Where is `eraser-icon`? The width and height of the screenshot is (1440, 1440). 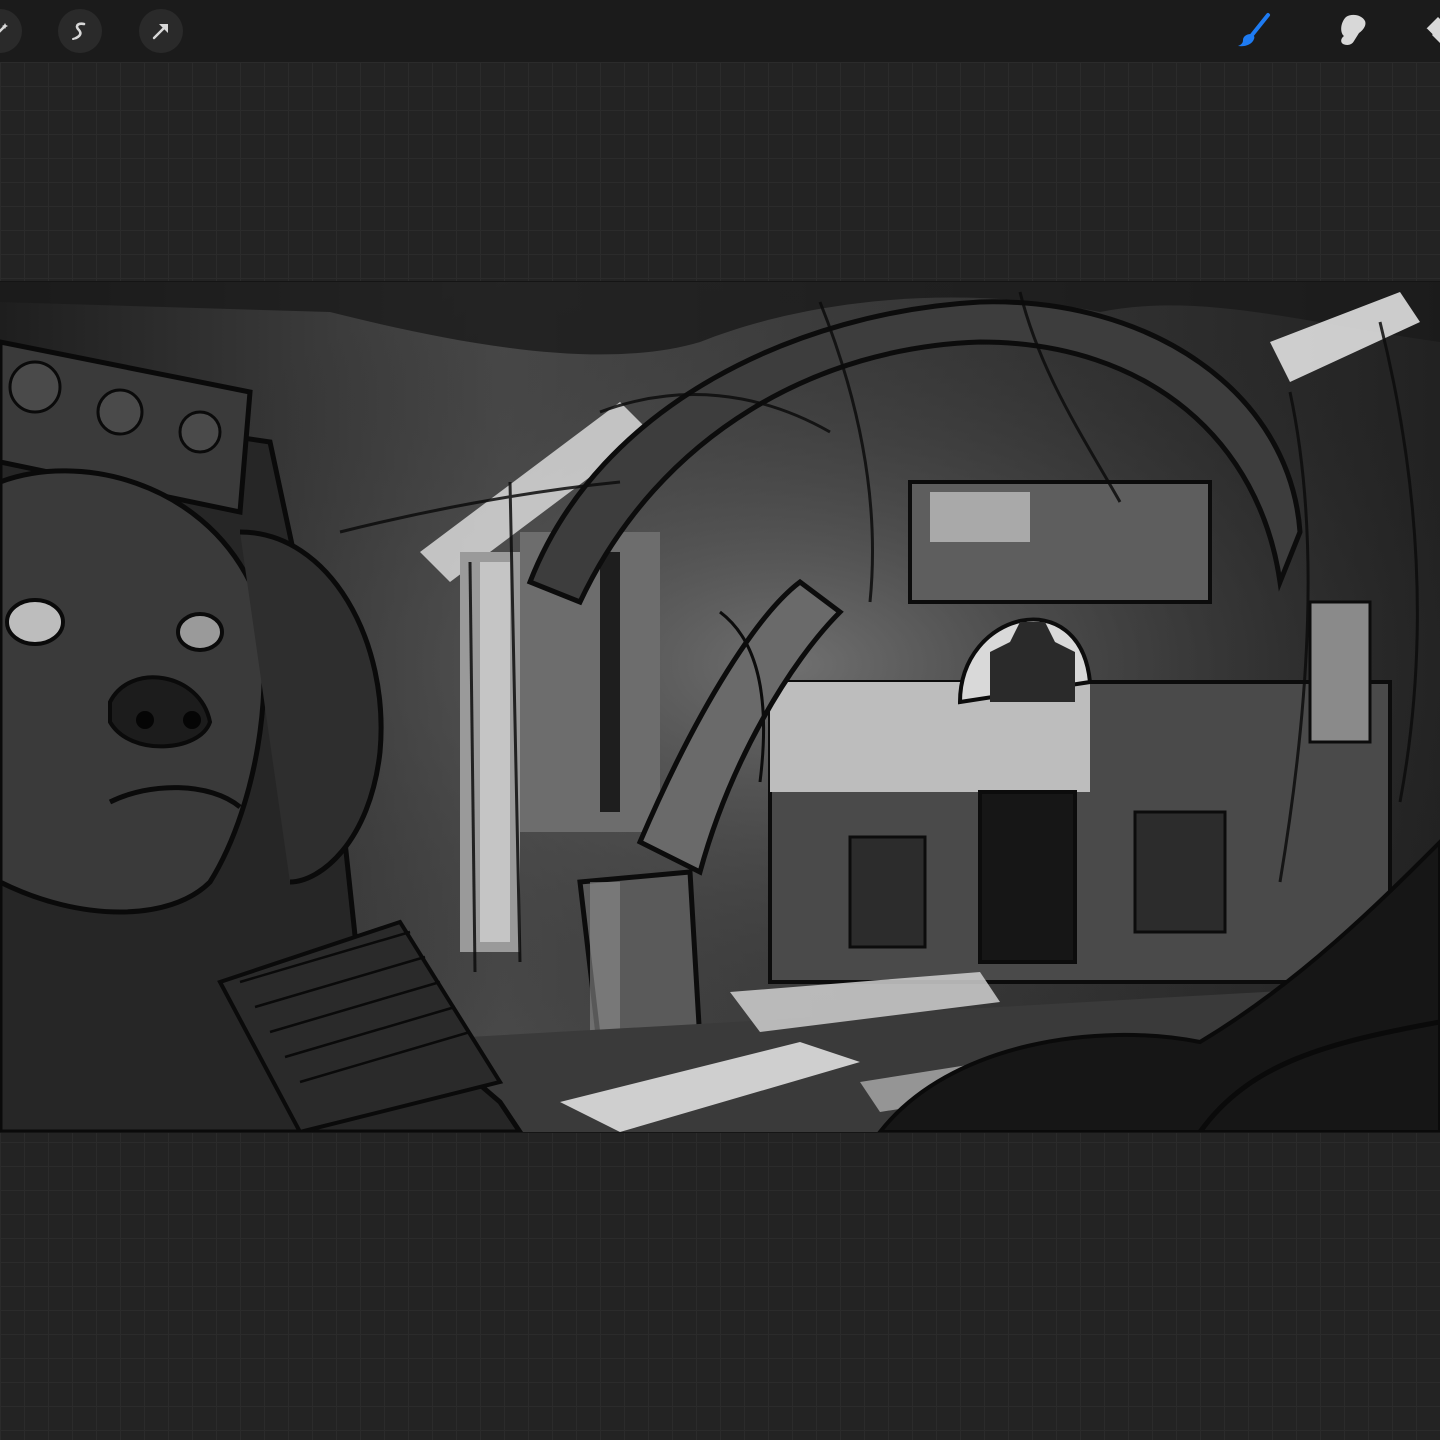
eraser-icon is located at coordinates (1429, 31).